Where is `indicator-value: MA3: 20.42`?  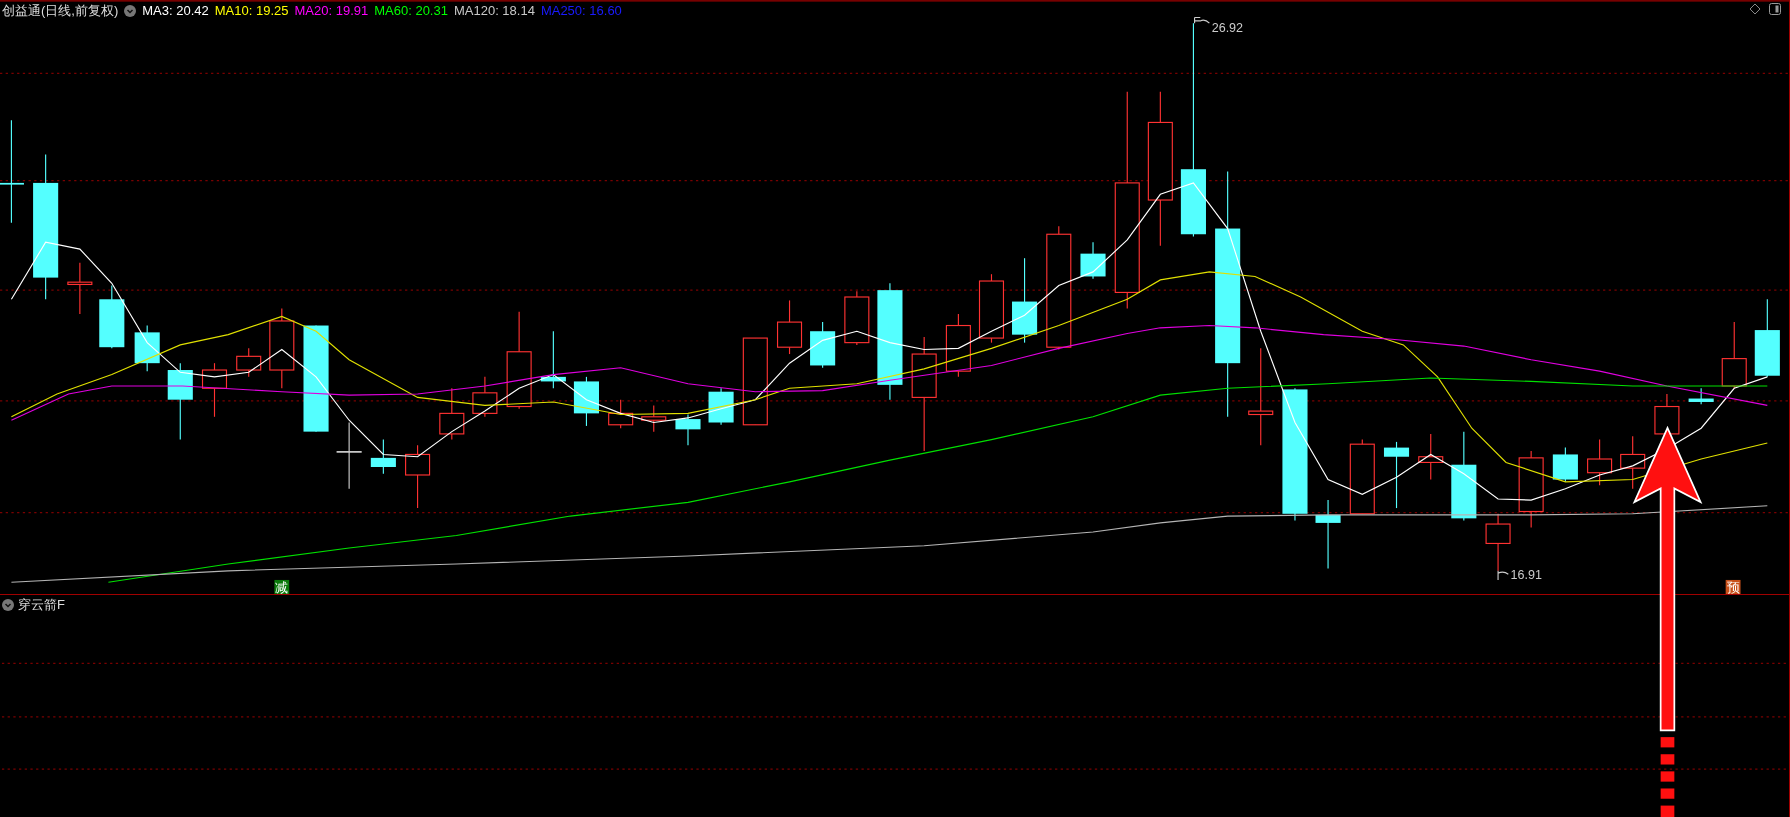
indicator-value: MA3: 20.42 is located at coordinates (175, 11).